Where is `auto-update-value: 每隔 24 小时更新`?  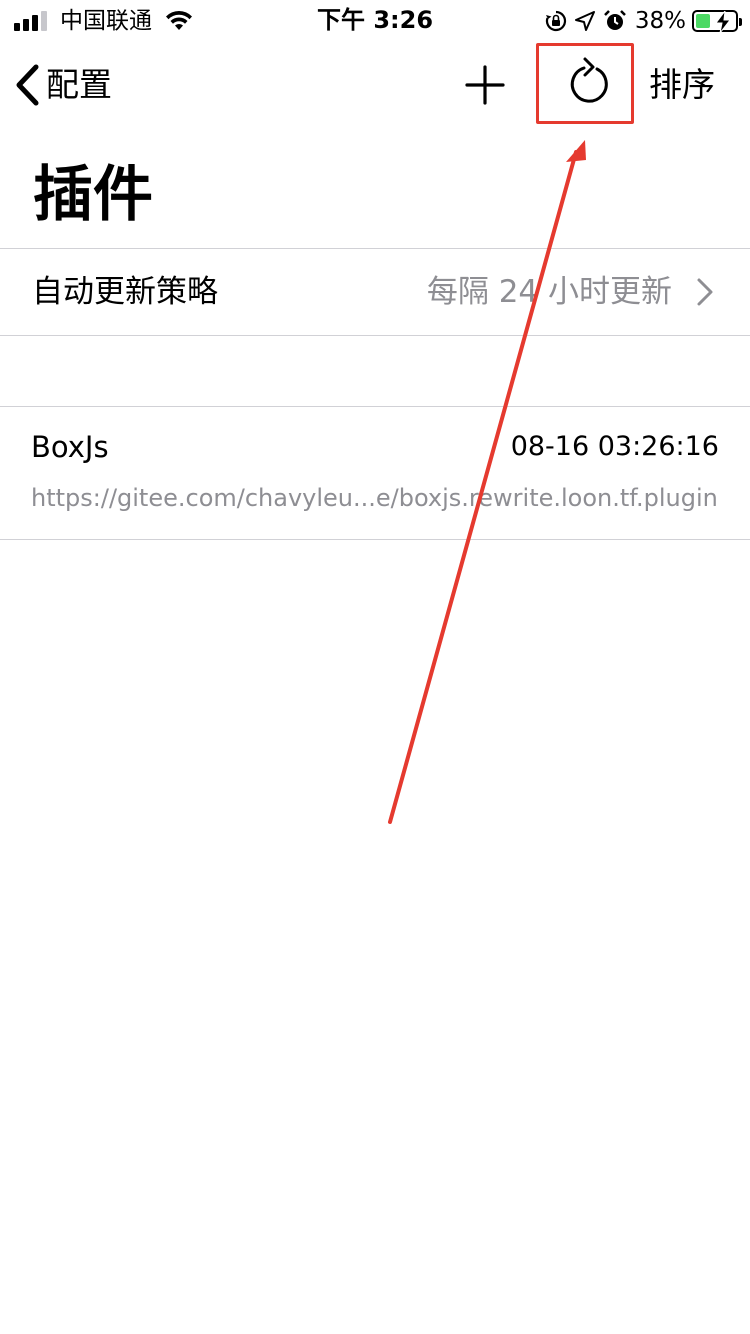
auto-update-value: 每隔 24 小时更新 is located at coordinates (549, 292).